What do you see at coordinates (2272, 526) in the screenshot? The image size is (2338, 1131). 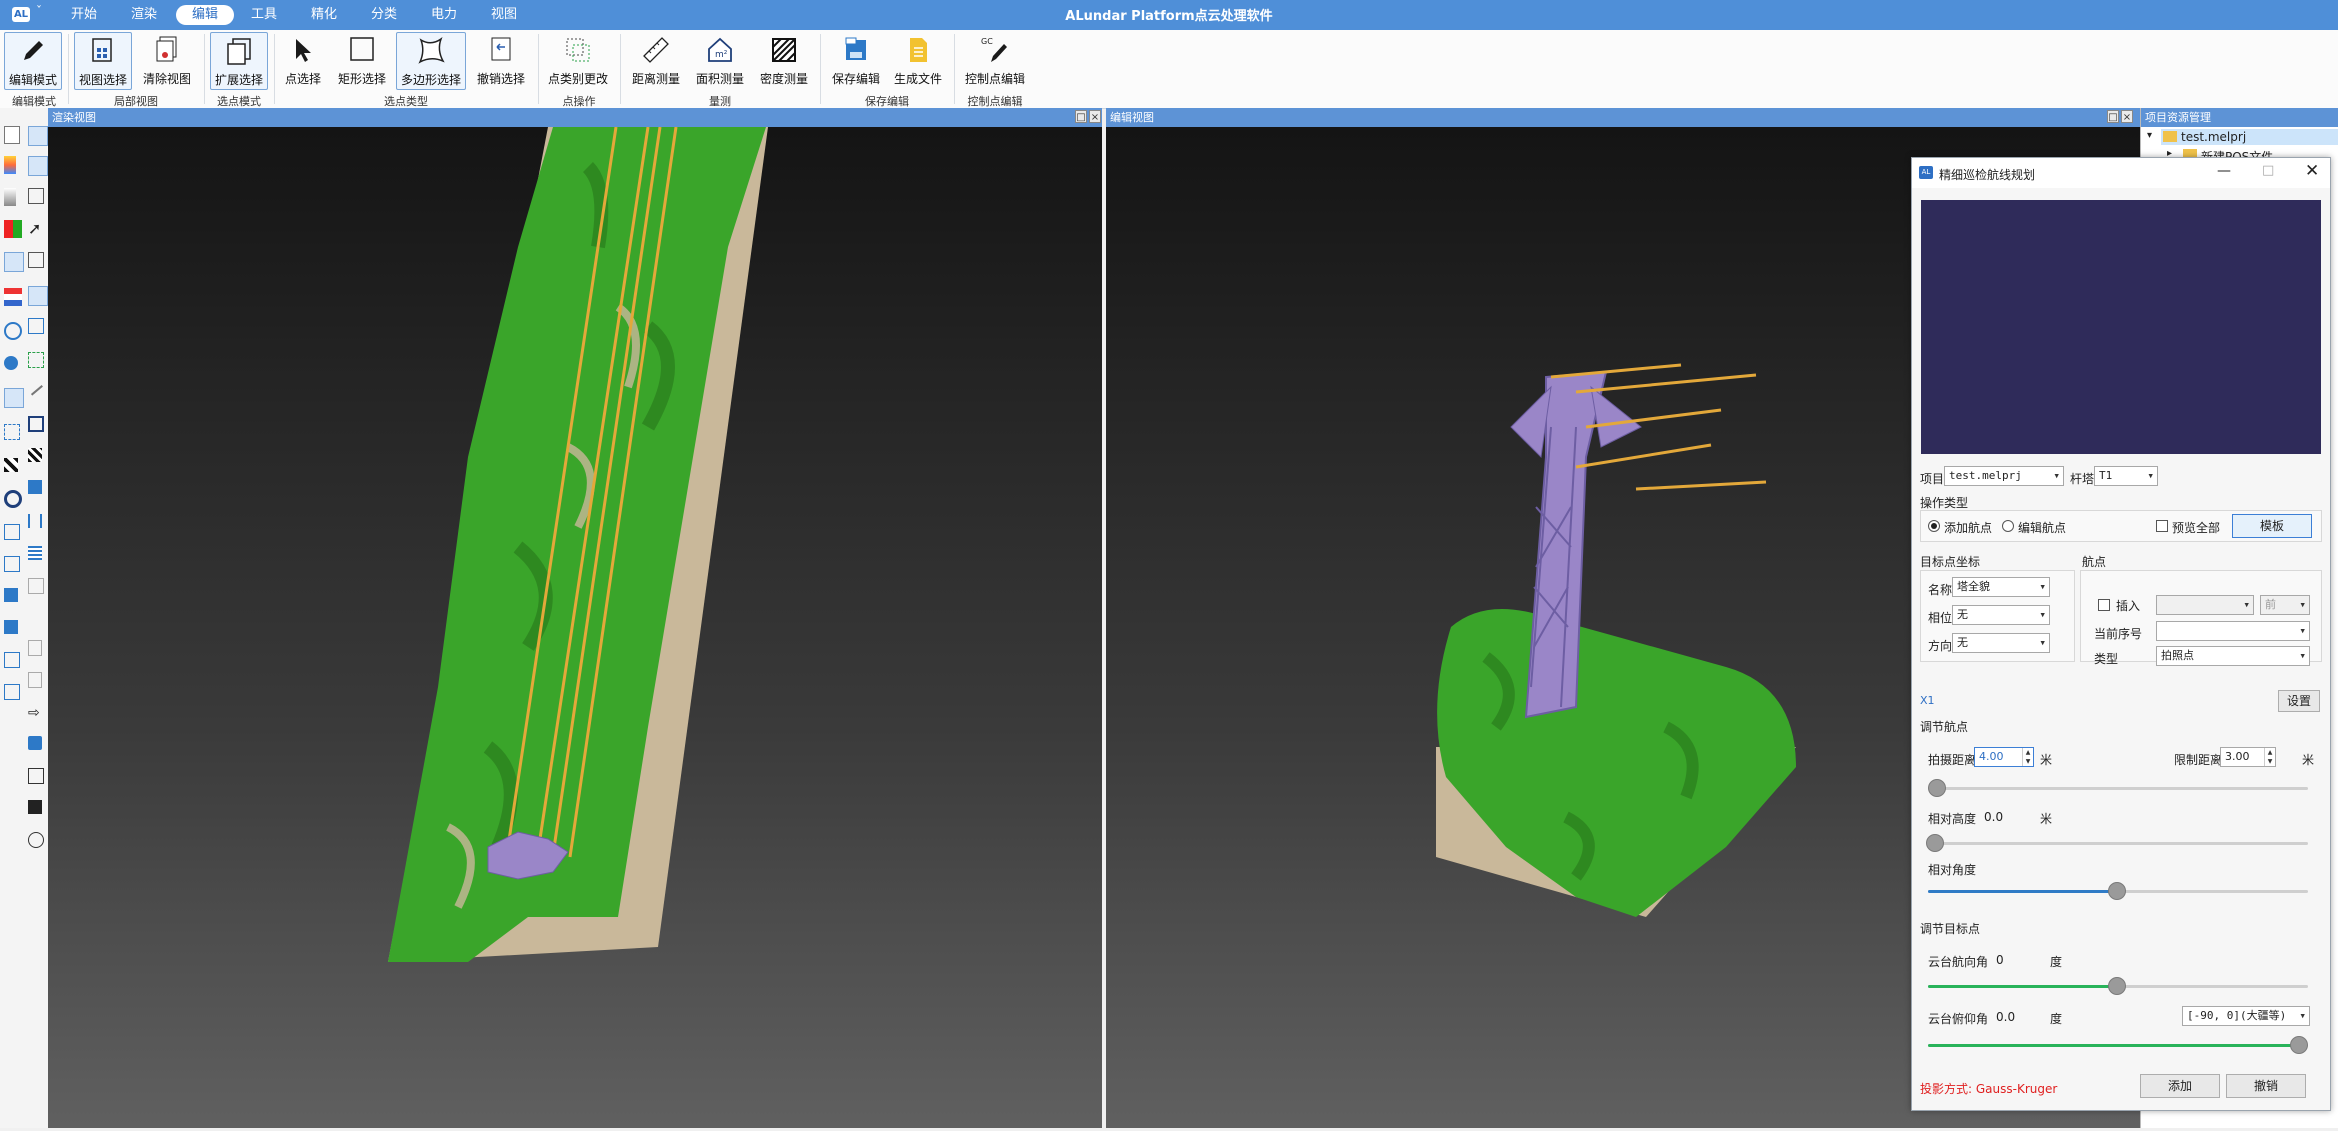 I see `template-button: 模板` at bounding box center [2272, 526].